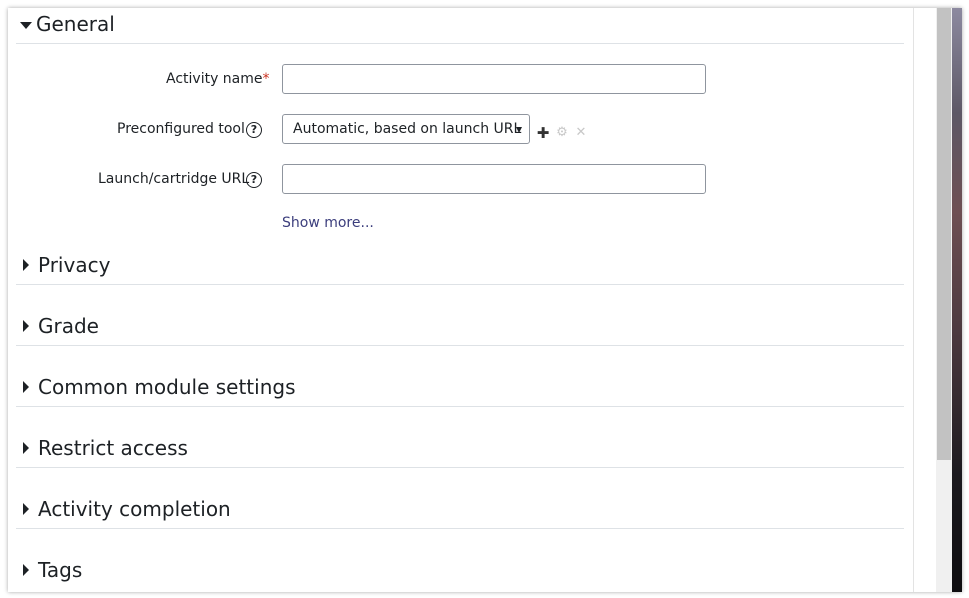  Describe the element at coordinates (214, 79) in the screenshot. I see `activity-name-label-text: Activity name` at that location.